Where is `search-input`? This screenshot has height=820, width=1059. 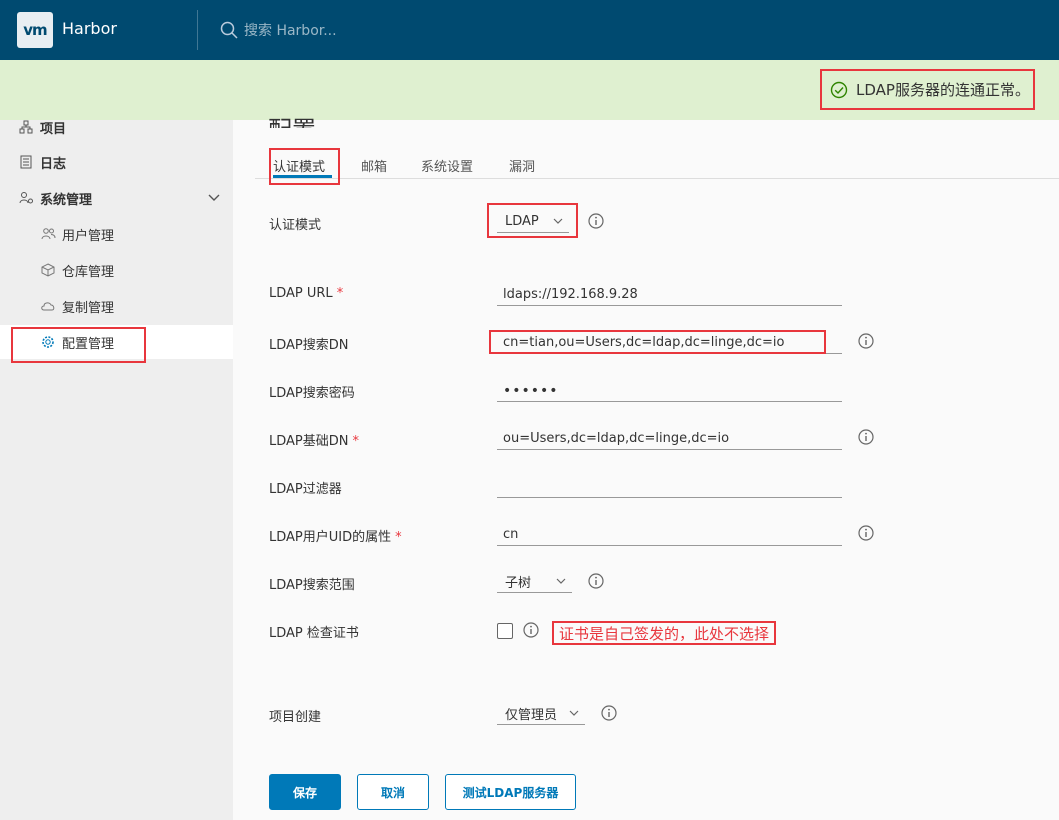 search-input is located at coordinates (394, 31).